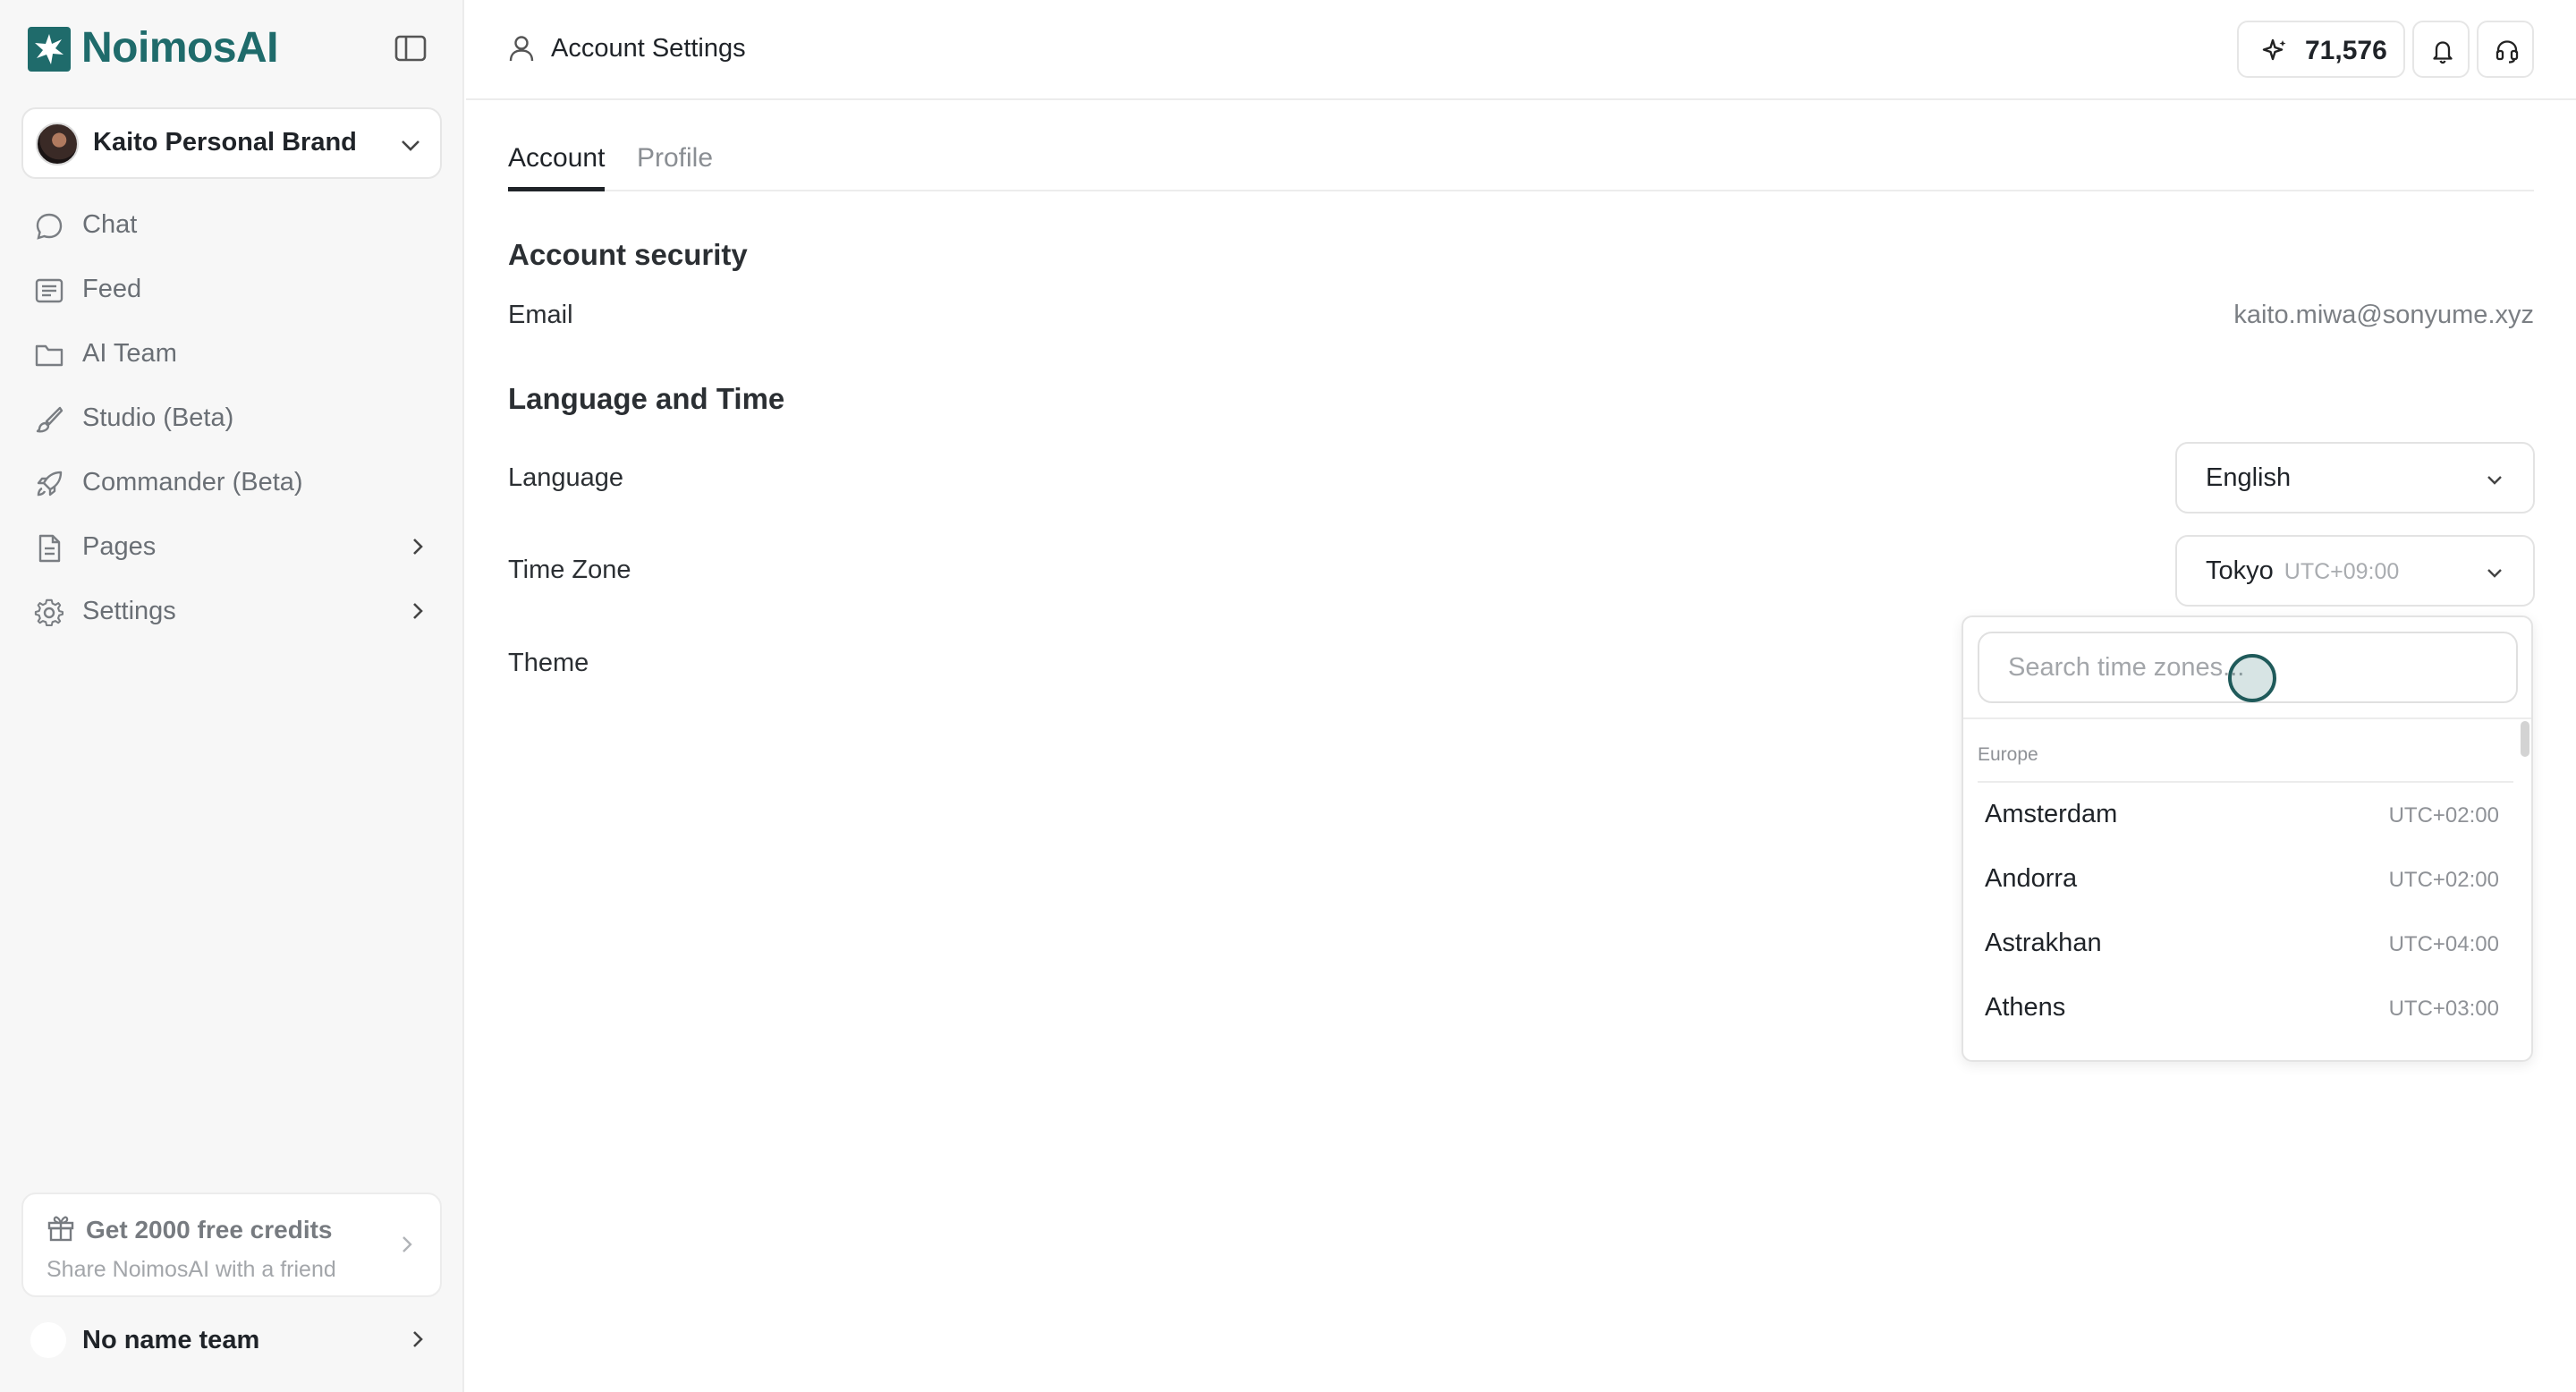  Describe the element at coordinates (2025, 1007) in the screenshot. I see `timezone-option-city: Athens` at that location.